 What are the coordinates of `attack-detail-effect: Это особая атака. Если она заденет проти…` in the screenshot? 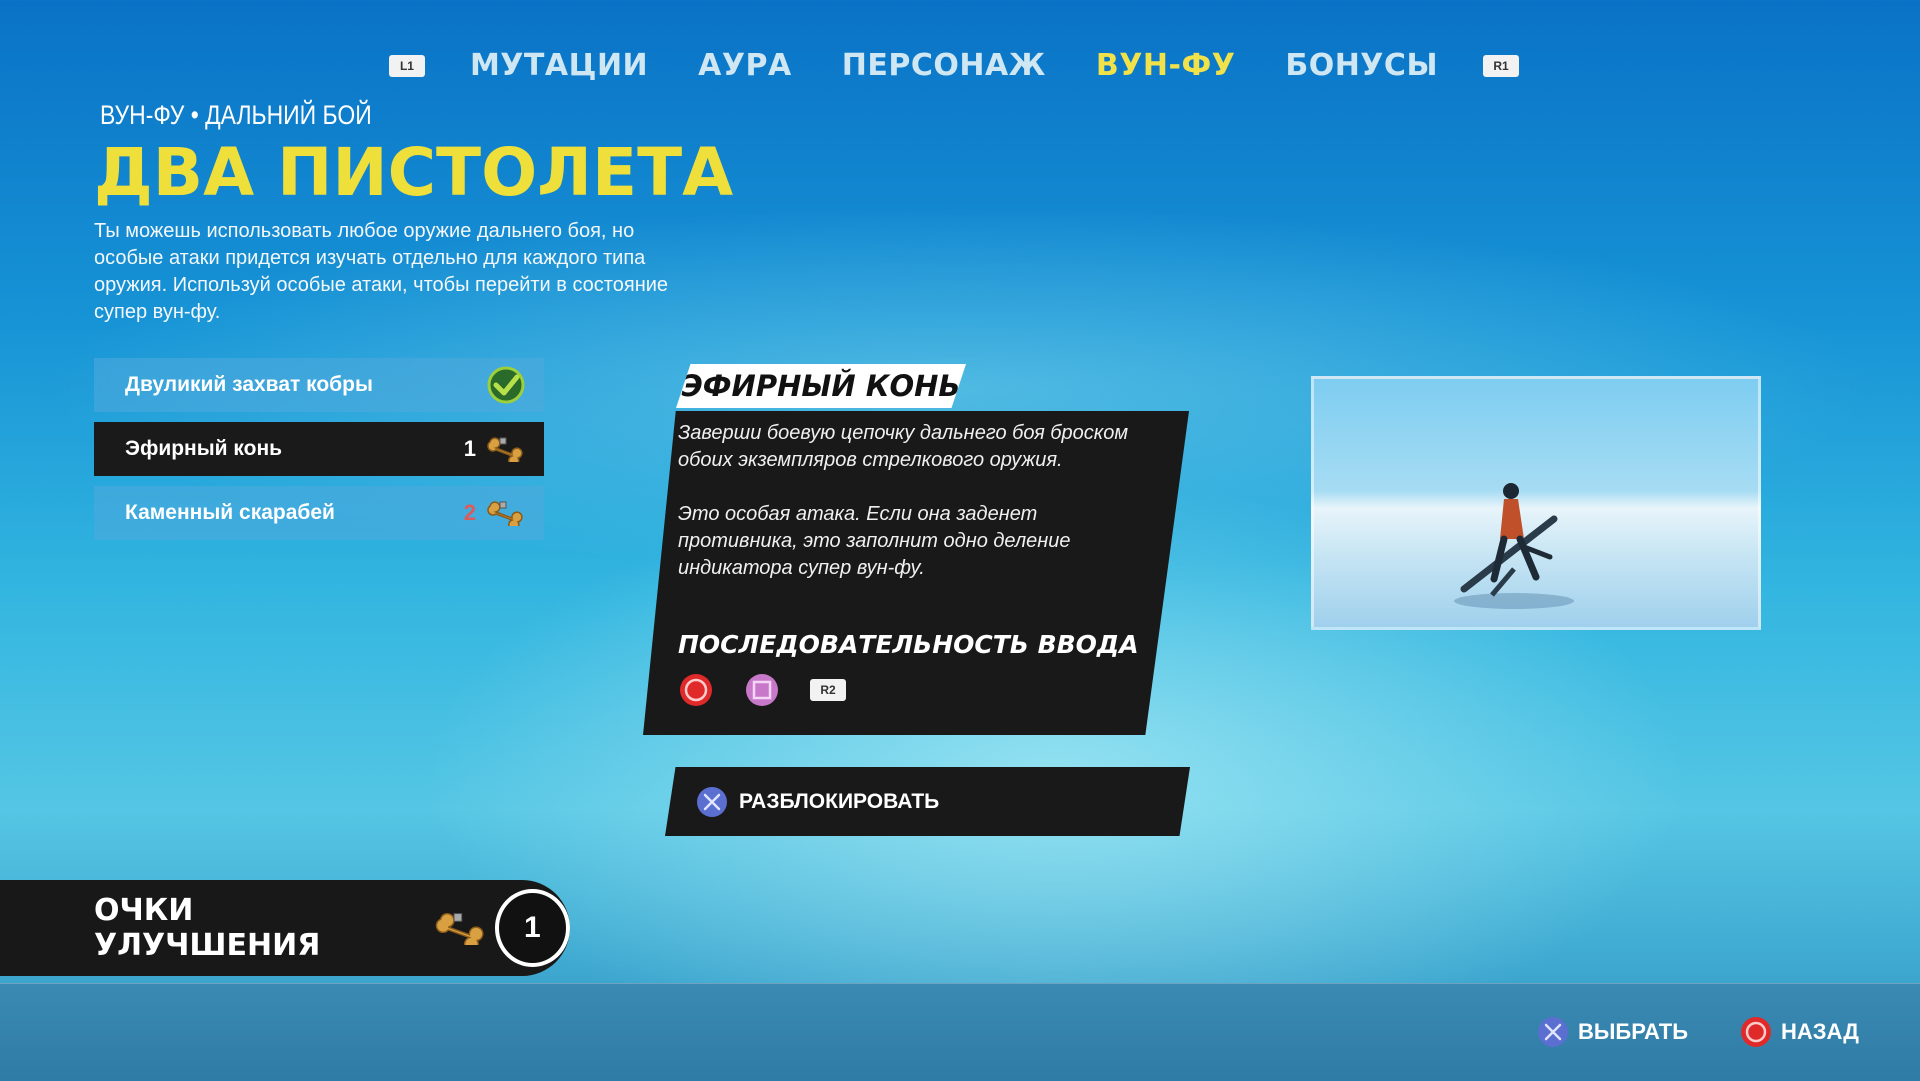 It's located at (874, 541).